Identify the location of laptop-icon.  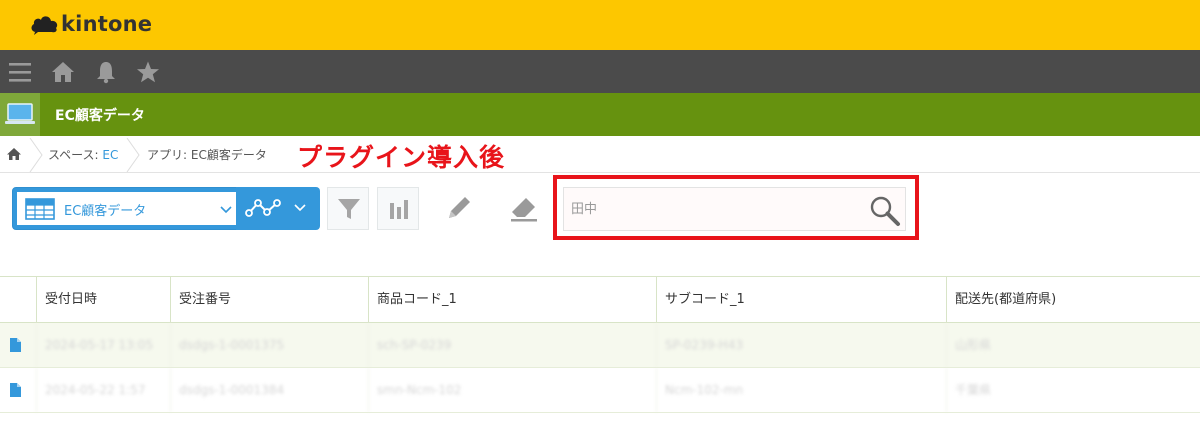
(20, 113).